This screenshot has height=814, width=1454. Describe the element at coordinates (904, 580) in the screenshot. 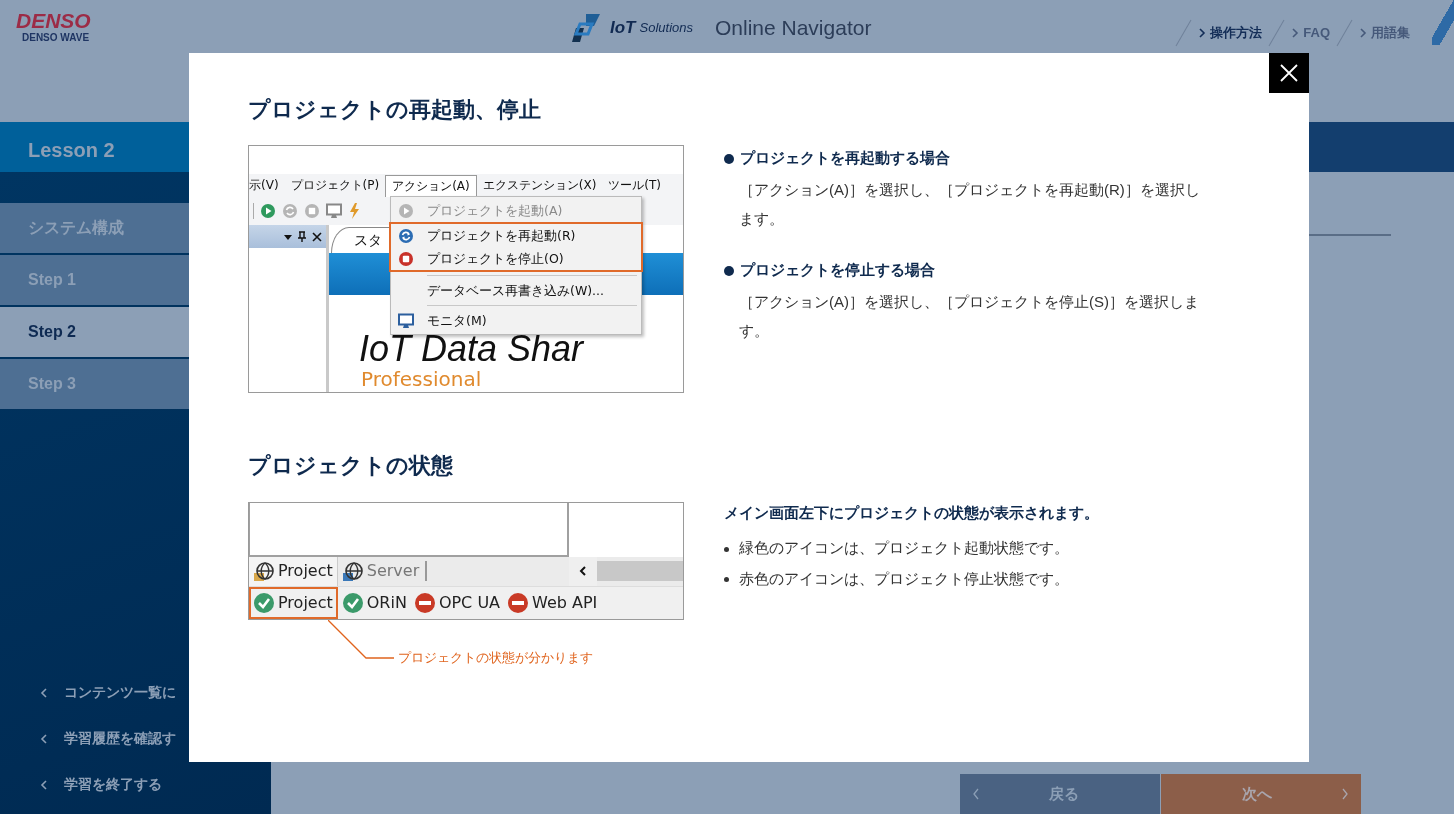

I see `bullet-text: 赤色のアイコンは、プロジェクト停止状態です。` at that location.